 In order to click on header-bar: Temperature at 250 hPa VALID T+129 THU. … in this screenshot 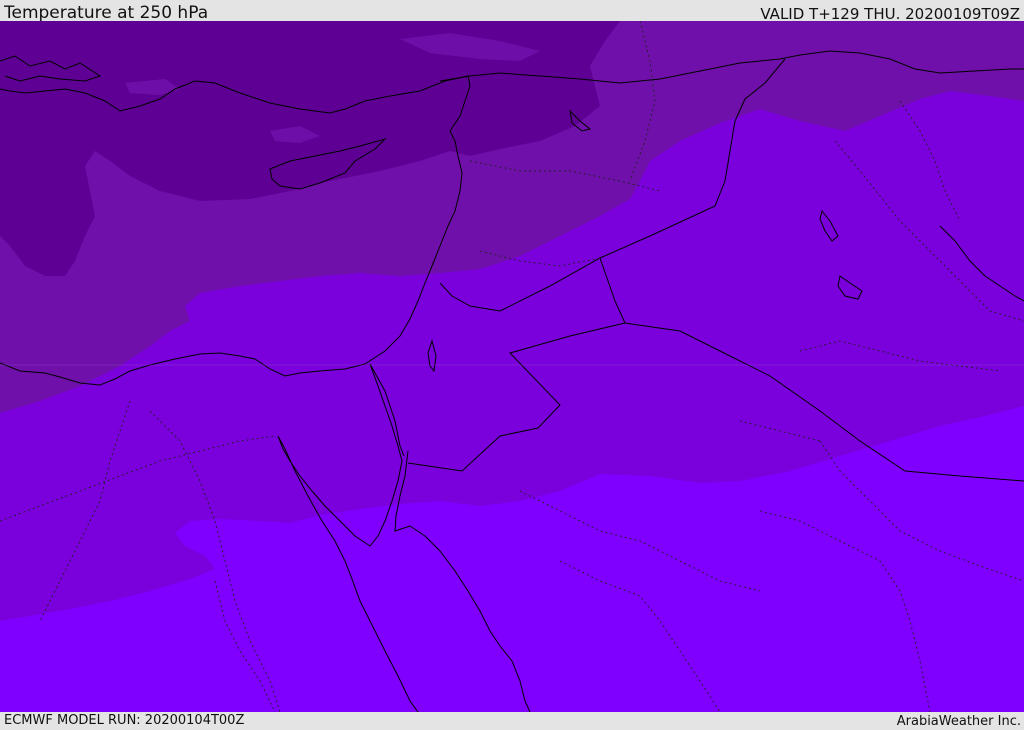, I will do `click(512, 11)`.